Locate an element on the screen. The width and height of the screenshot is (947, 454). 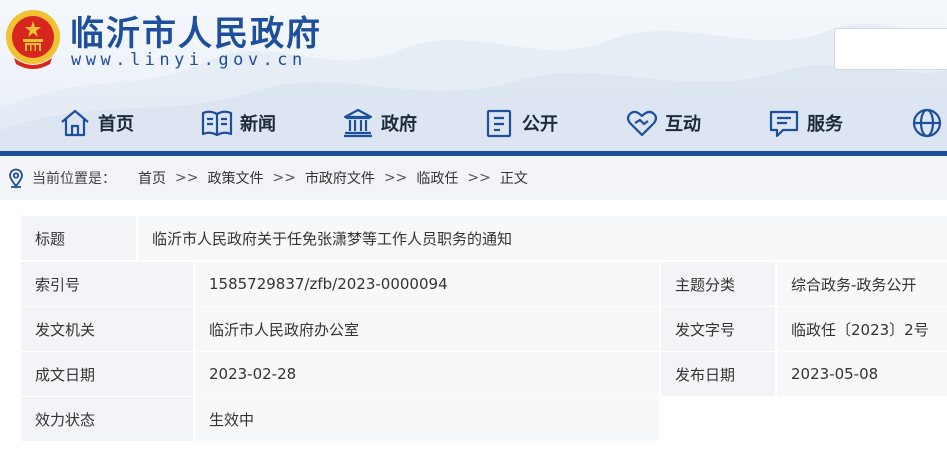
location-pin-icon is located at coordinates (16, 178).